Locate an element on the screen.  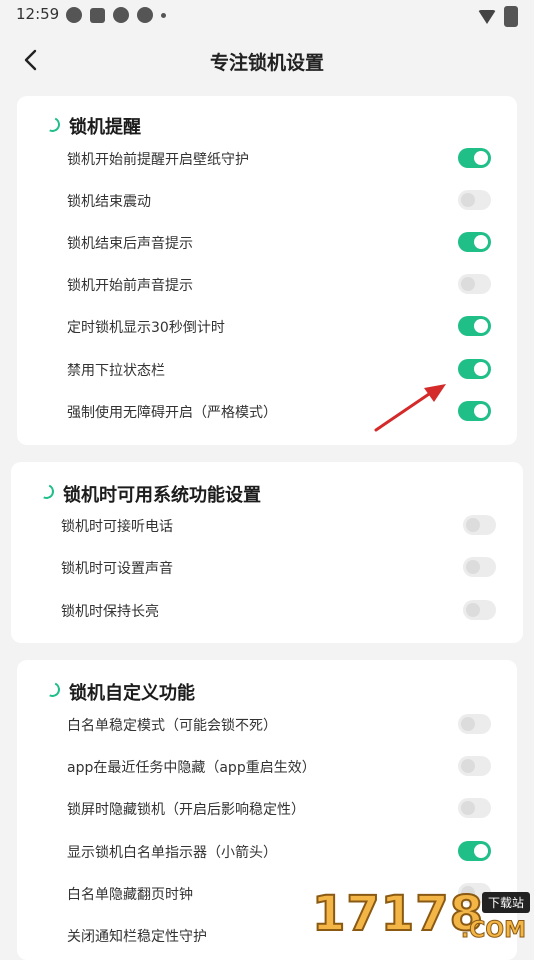
page-title: 专注锁机设置 is located at coordinates (266, 63).